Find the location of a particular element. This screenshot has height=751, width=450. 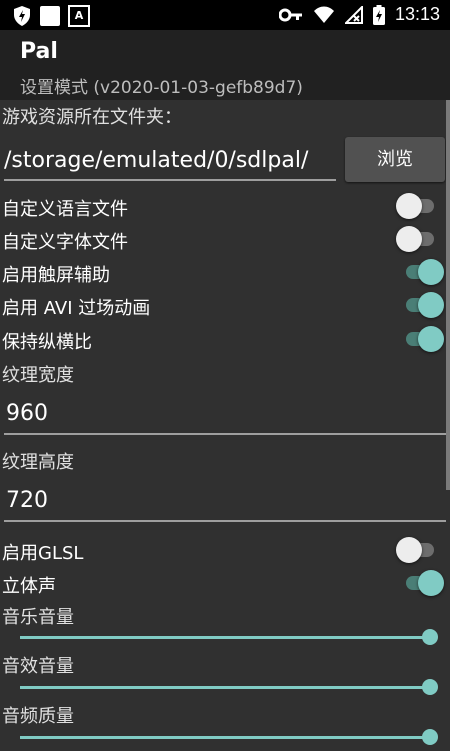

stereo-switch is located at coordinates (420, 583).